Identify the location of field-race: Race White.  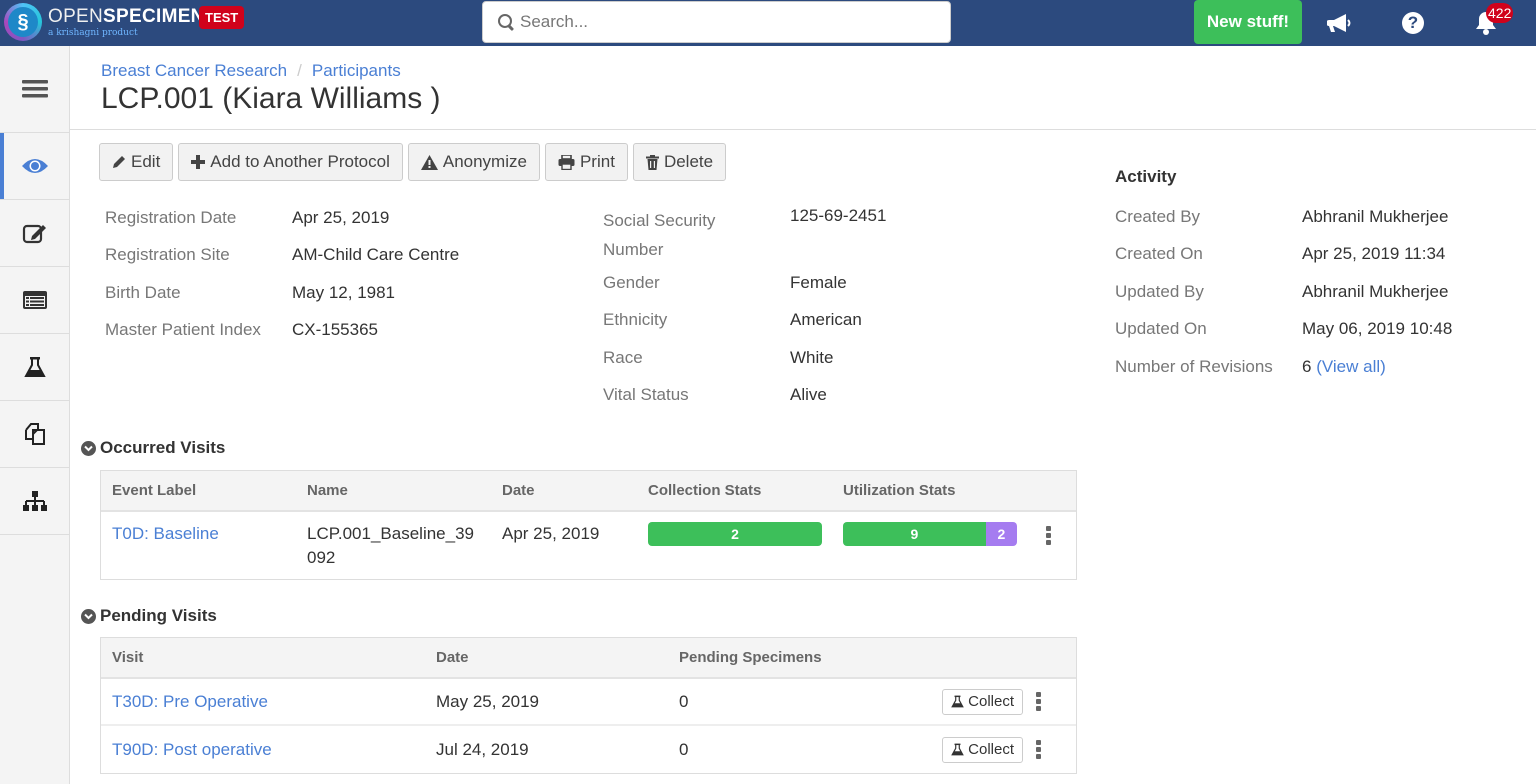
(744, 366).